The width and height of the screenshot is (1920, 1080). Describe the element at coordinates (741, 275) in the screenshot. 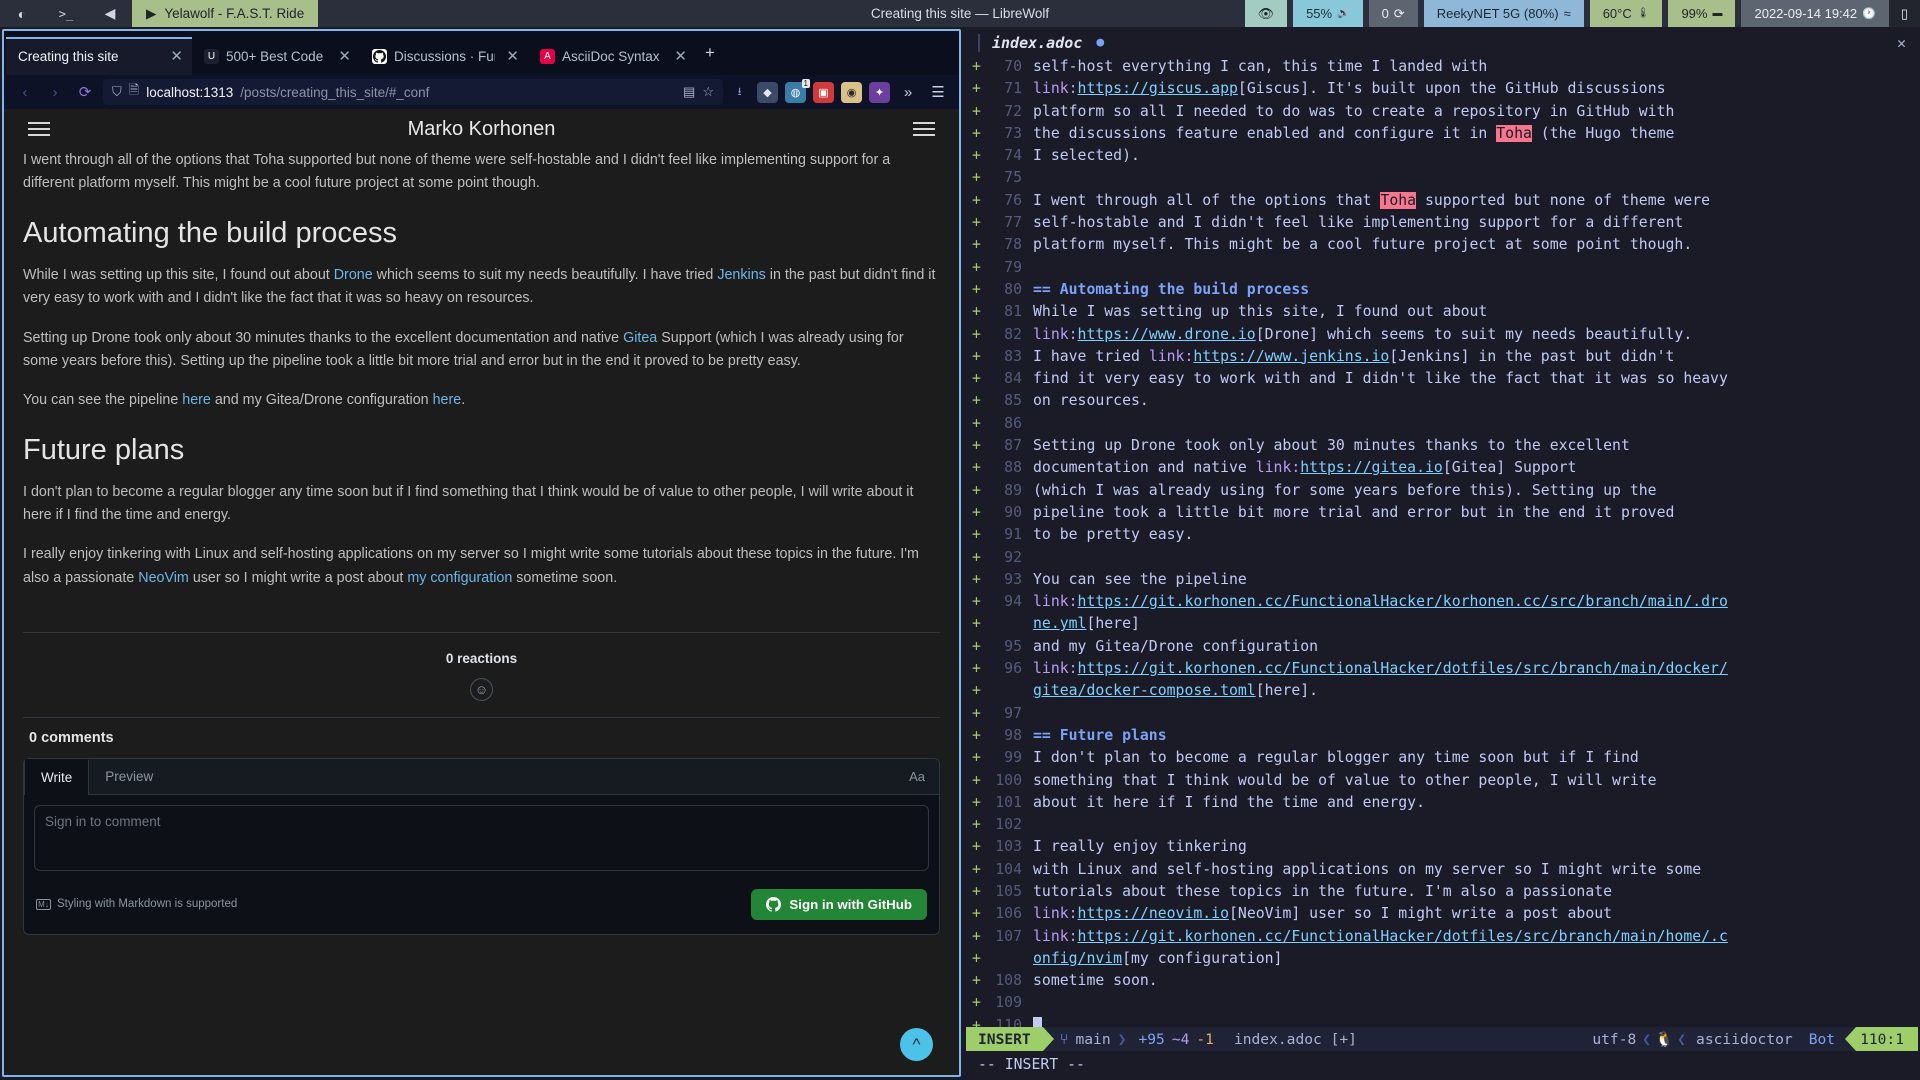

I see `inline-link: Jenkins` at that location.